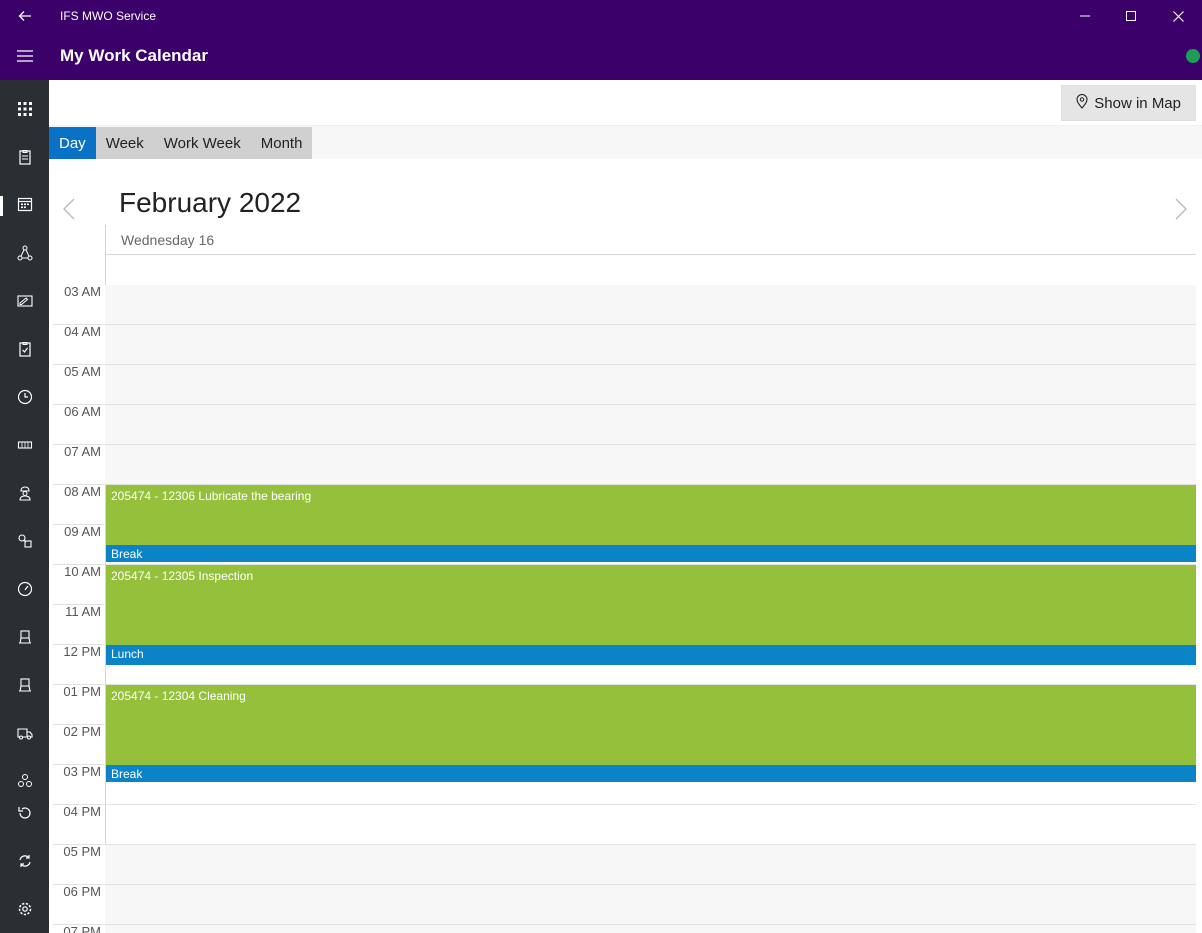  I want to click on equipment-alt-icon, so click(24, 685).